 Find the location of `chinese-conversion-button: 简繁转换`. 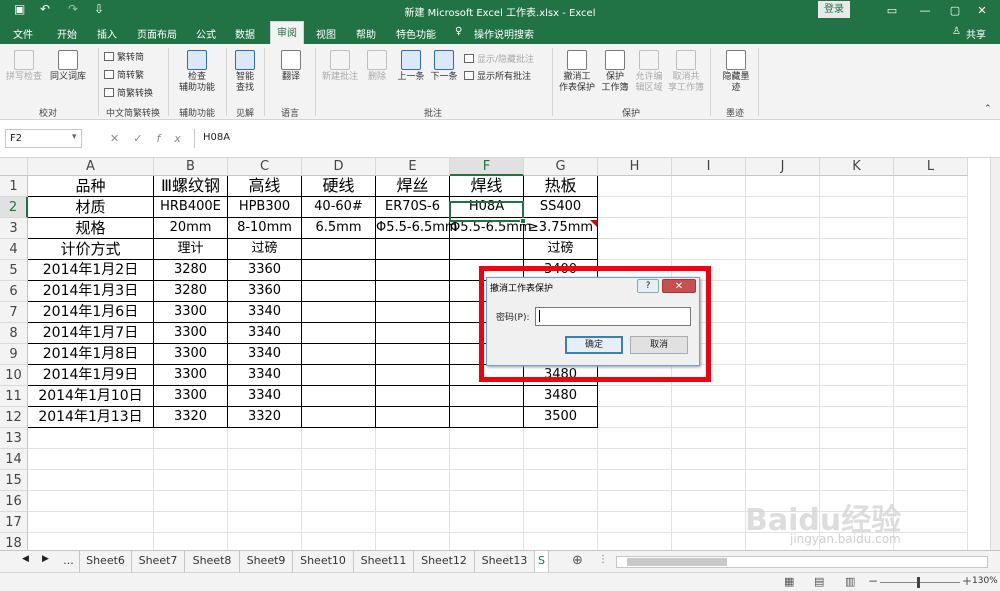

chinese-conversion-button: 简繁转换 is located at coordinates (128, 92).